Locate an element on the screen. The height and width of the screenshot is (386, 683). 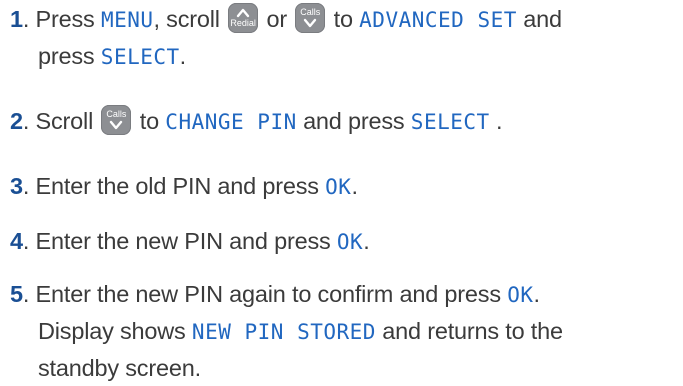
step-number: 3 is located at coordinates (16, 186).